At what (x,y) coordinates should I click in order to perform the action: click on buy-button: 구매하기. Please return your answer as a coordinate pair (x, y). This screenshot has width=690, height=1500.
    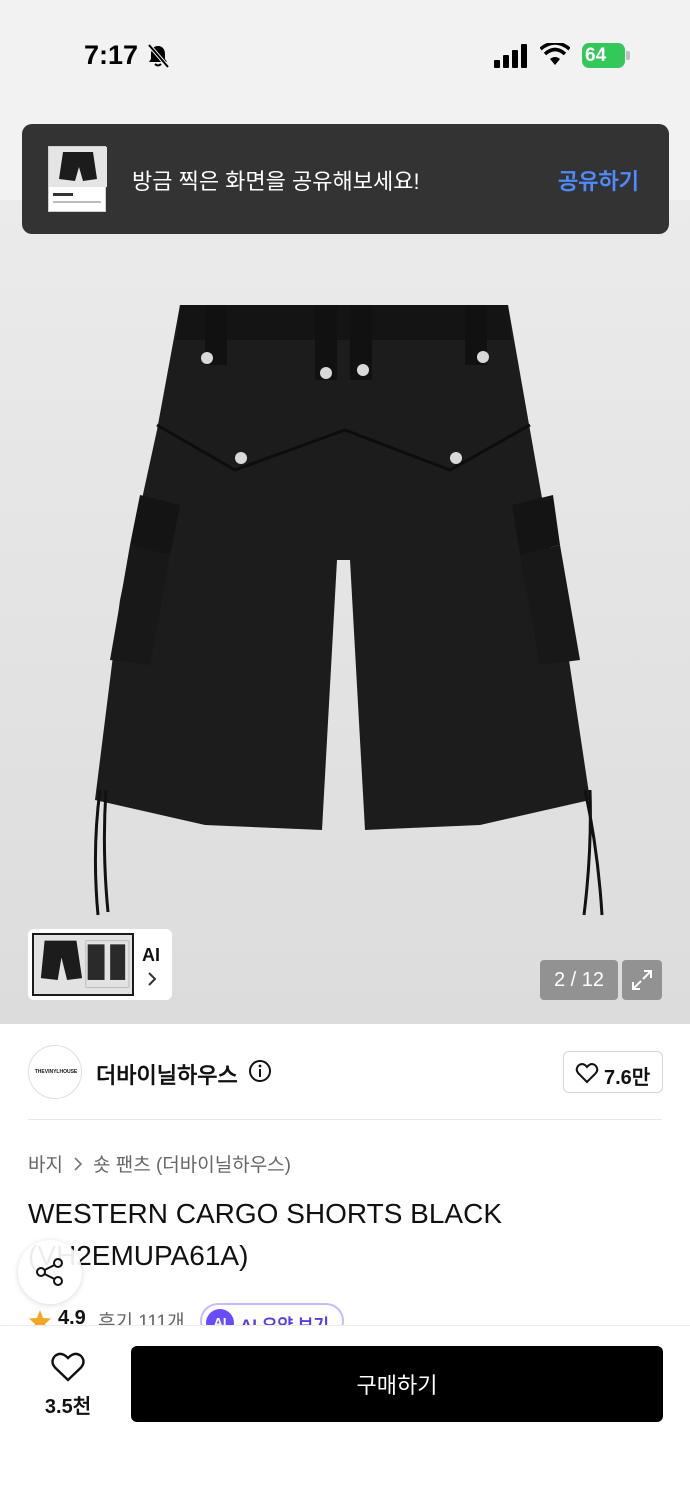
    Looking at the image, I should click on (397, 1384).